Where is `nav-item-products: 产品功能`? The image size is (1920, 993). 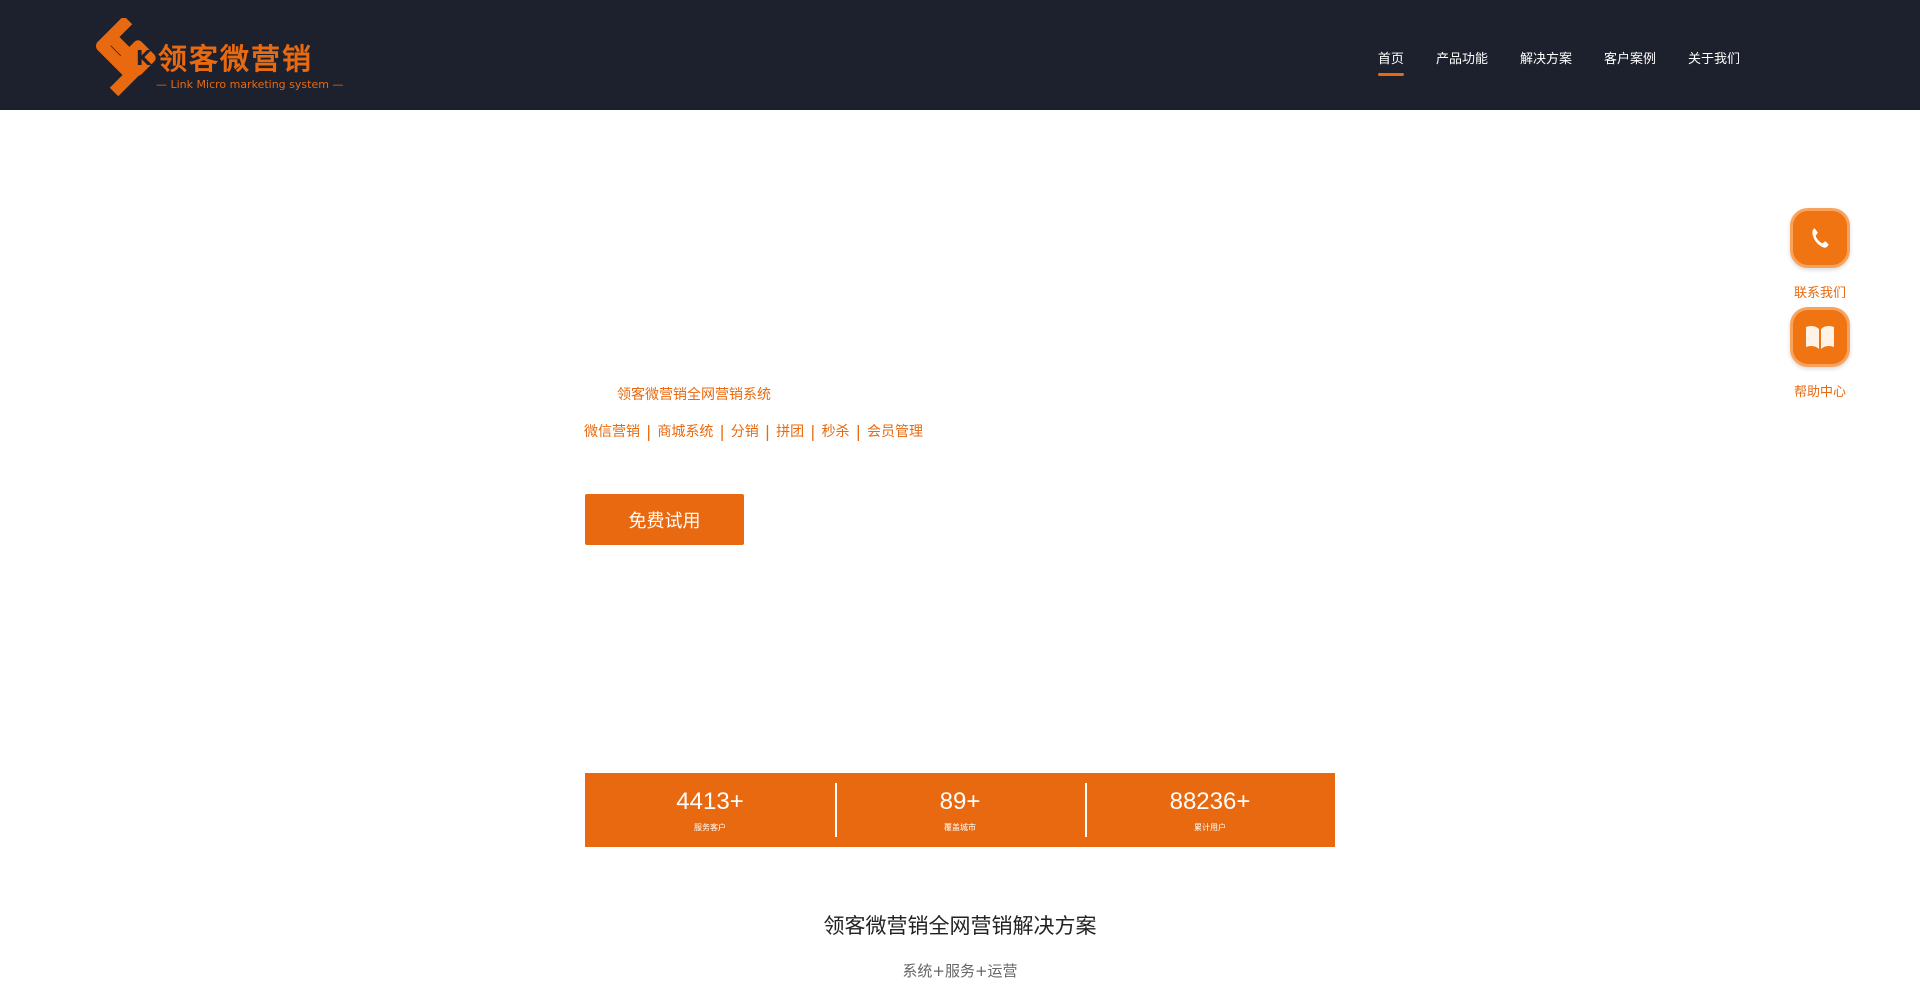
nav-item-products: 产品功能 is located at coordinates (1462, 57).